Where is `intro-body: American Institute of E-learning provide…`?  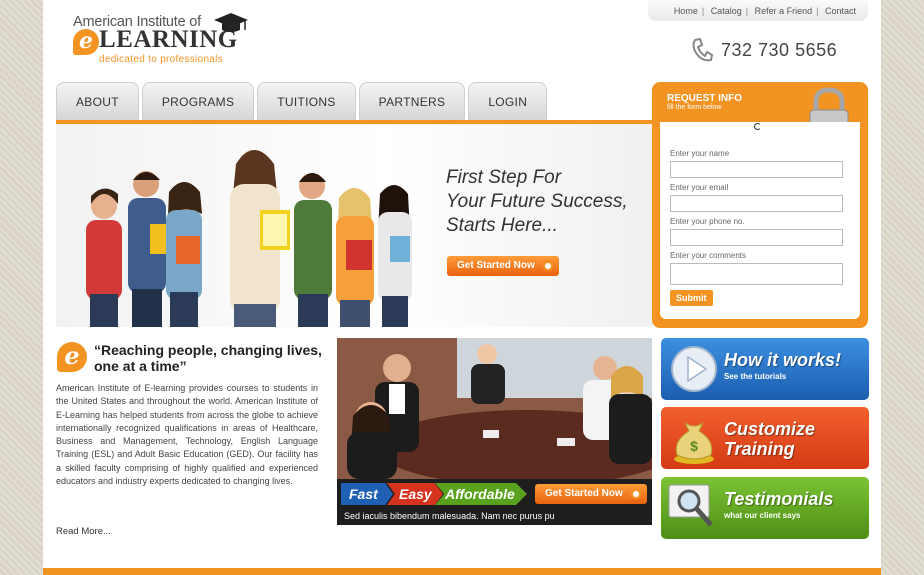
intro-body: American Institute of E-learning provide… is located at coordinates (187, 435).